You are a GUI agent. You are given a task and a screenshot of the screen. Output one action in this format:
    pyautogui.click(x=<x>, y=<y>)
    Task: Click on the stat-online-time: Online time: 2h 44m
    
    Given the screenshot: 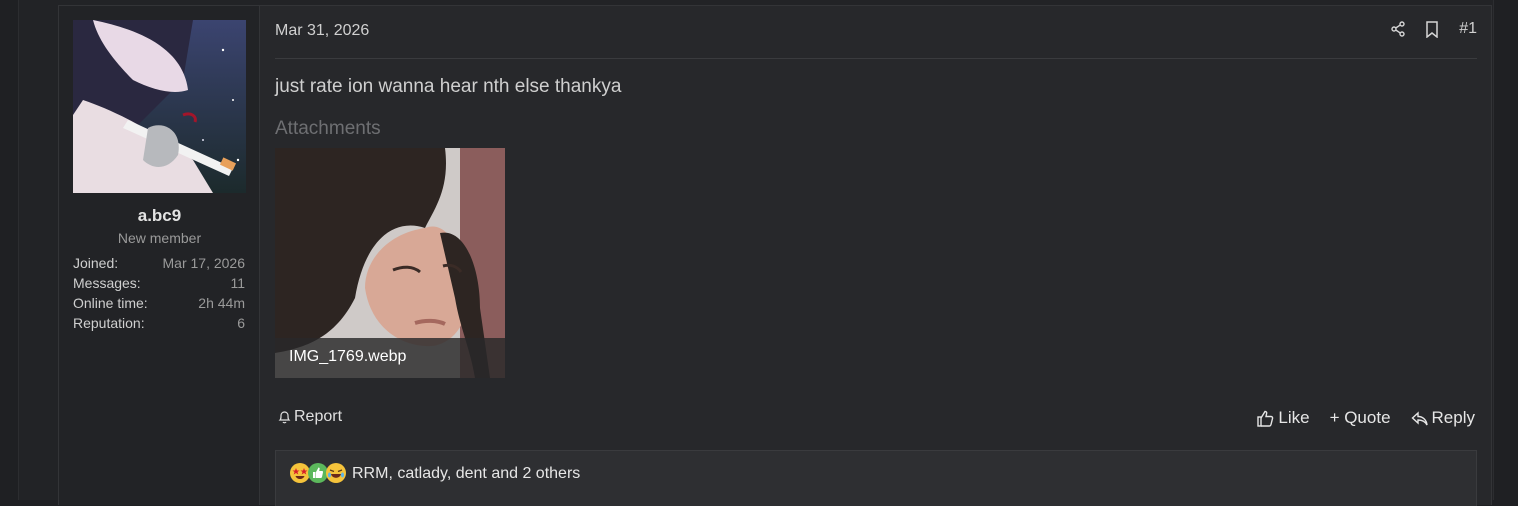 What is the action you would take?
    pyautogui.click(x=159, y=303)
    